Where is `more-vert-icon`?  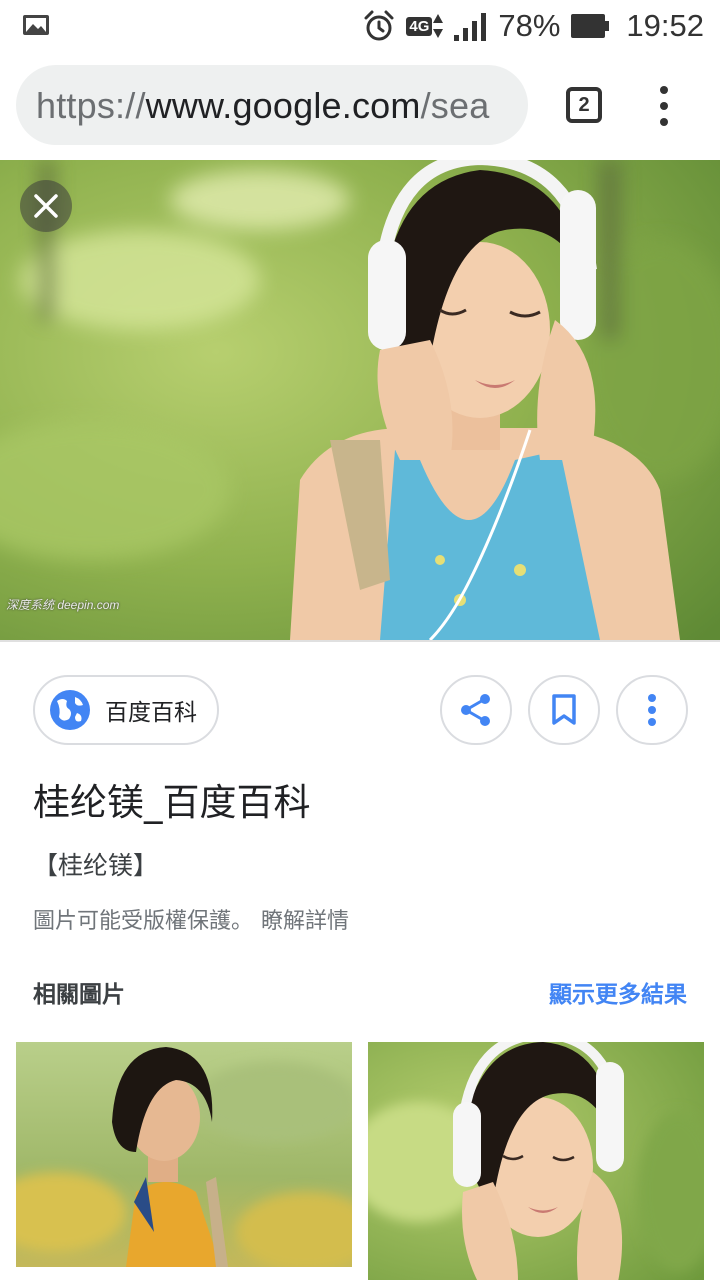 more-vert-icon is located at coordinates (652, 710).